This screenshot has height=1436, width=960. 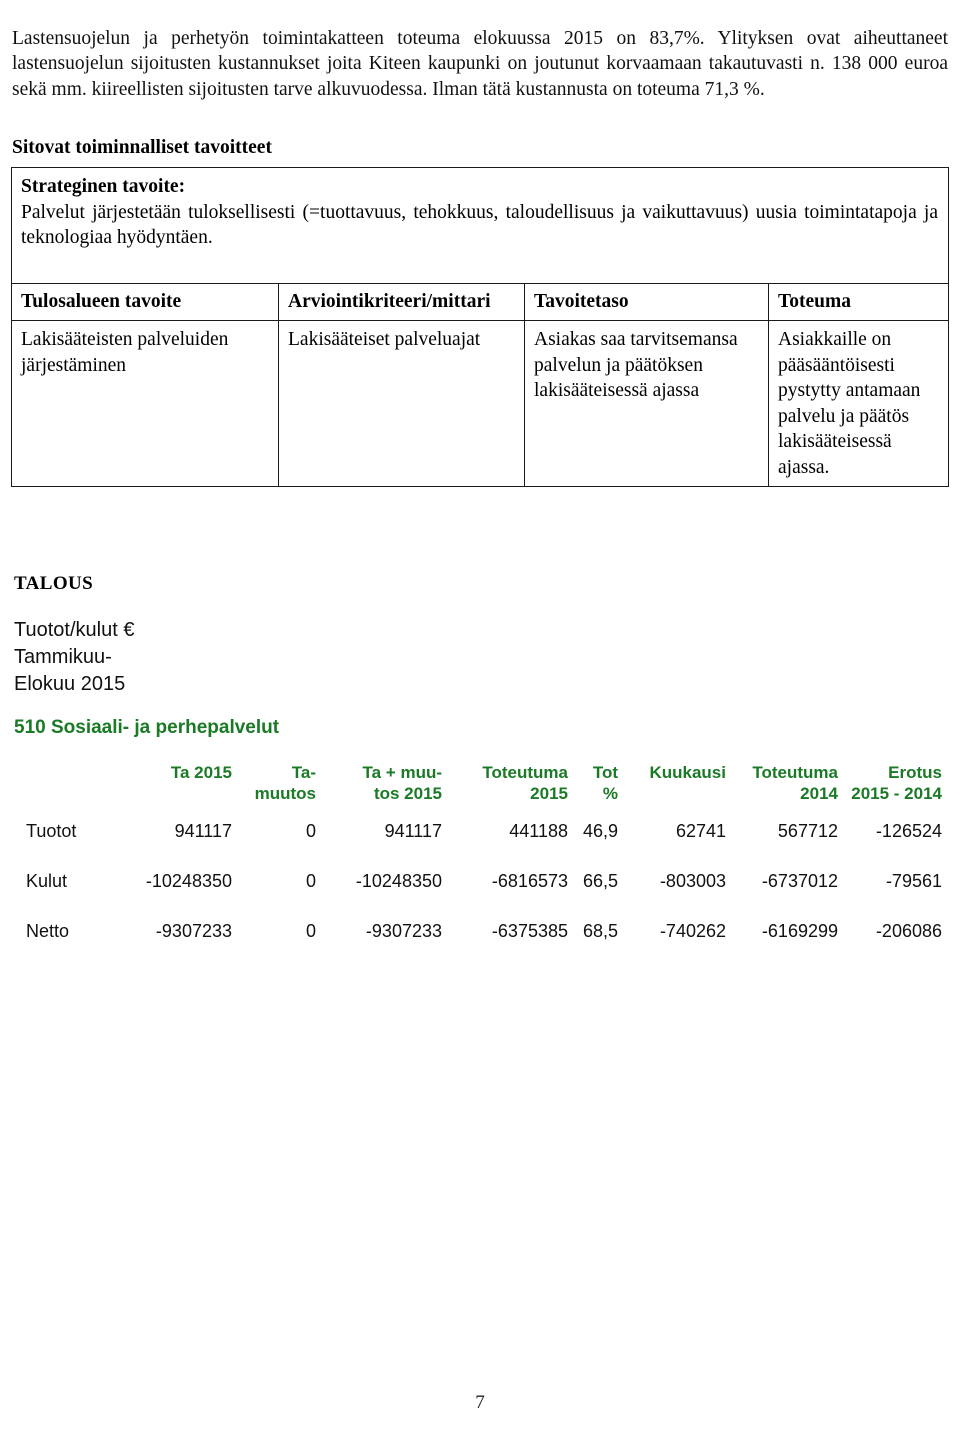 I want to click on cell-kulut-ta-2015: -10248350, so click(x=188, y=881).